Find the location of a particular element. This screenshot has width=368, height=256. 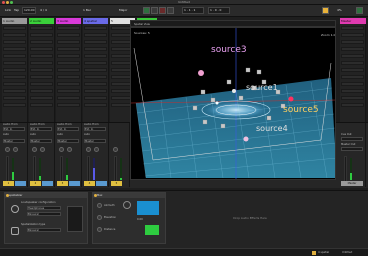

max-device-title: Max is located at coordinates (129, 195).